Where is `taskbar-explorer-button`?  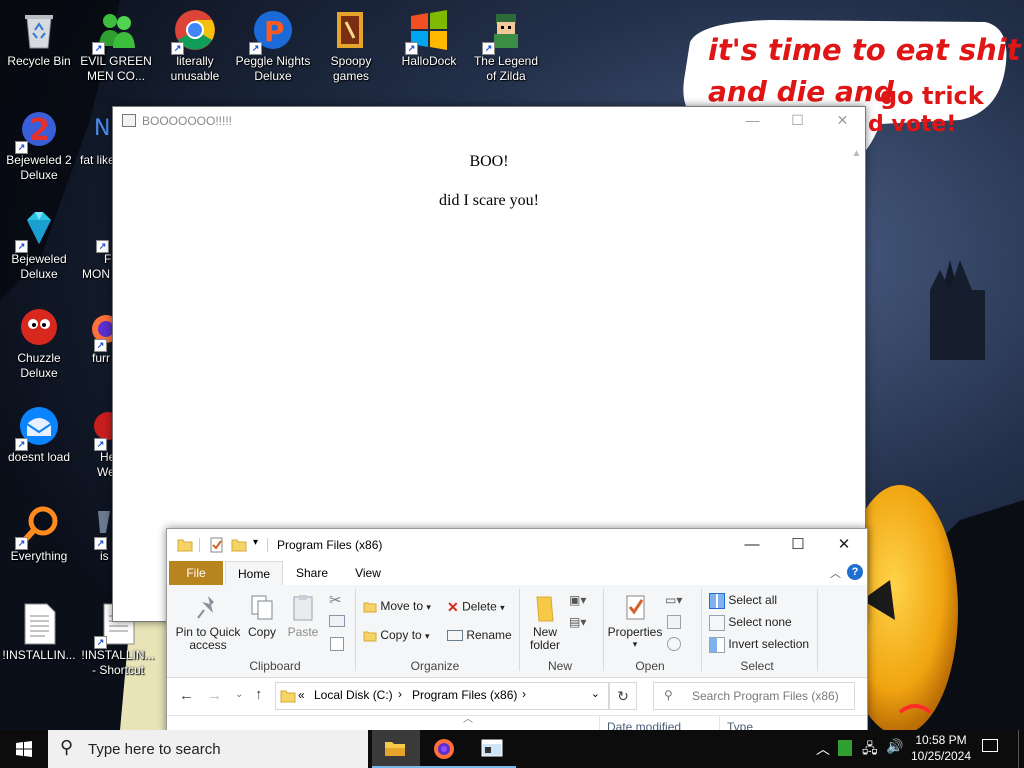 taskbar-explorer-button is located at coordinates (396, 749).